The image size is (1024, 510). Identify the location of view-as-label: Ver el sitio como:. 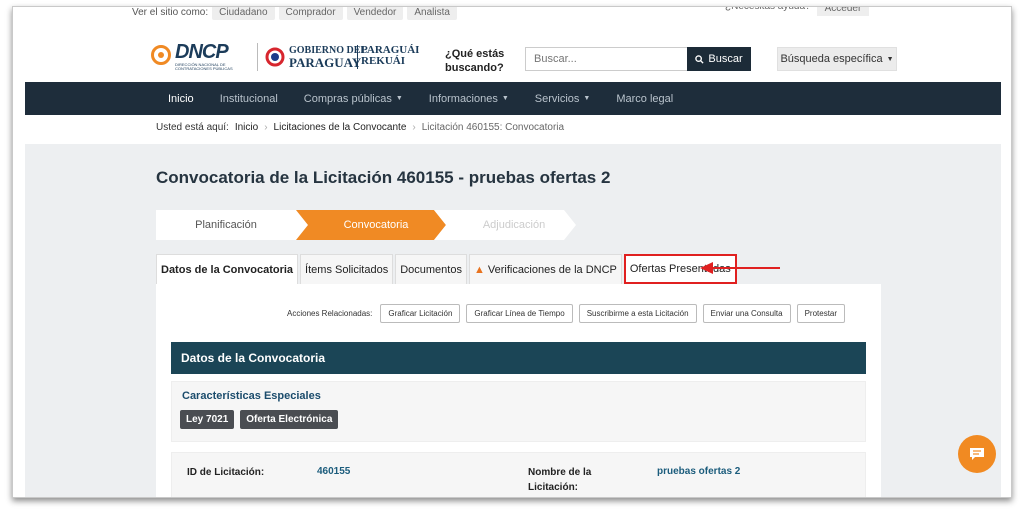
(170, 12).